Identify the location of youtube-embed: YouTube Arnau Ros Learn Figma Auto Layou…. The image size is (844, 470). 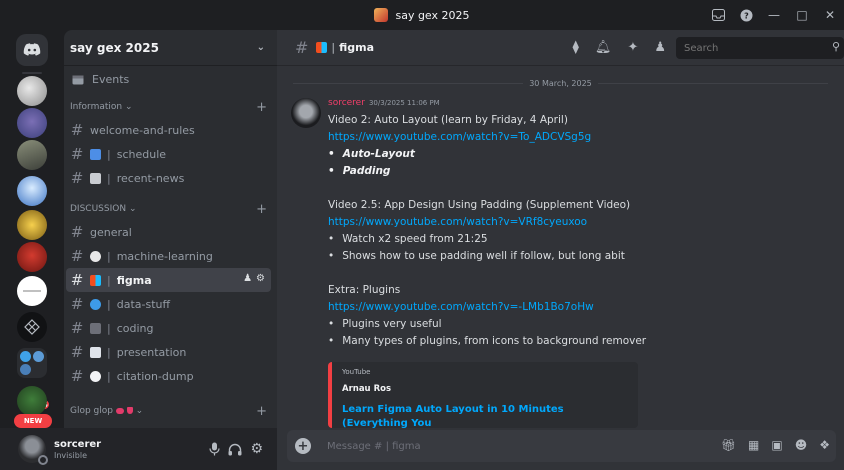
(483, 395).